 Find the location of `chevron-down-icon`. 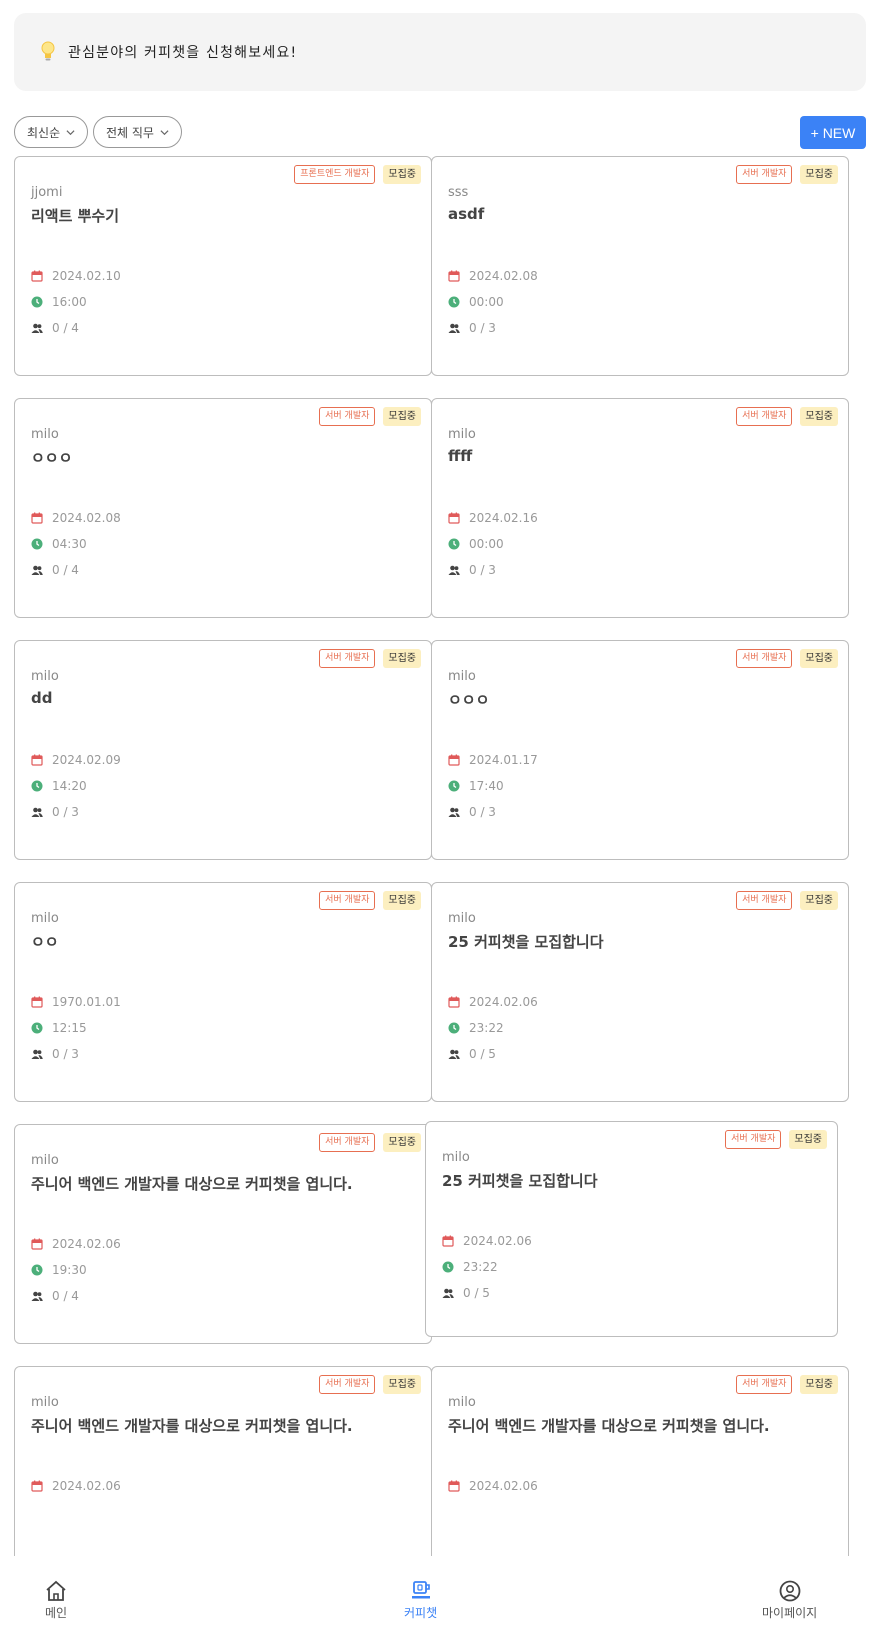

chevron-down-icon is located at coordinates (164, 132).